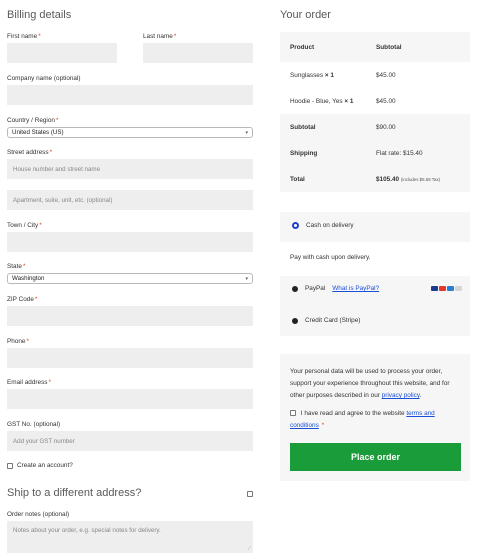  Describe the element at coordinates (62, 53) in the screenshot. I see `first-name-field` at that location.